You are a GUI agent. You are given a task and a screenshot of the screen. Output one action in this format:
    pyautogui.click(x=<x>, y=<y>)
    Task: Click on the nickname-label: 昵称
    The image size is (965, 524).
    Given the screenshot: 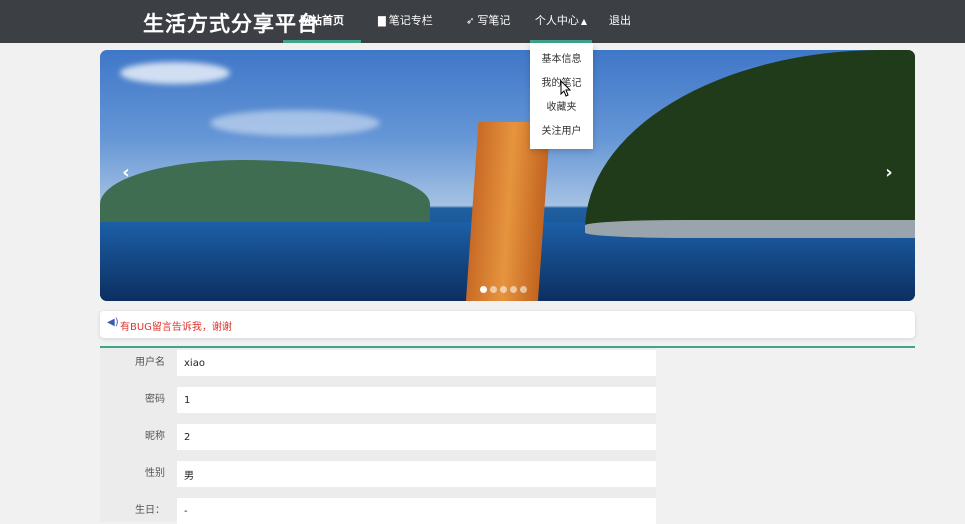 What is the action you would take?
    pyautogui.click(x=155, y=436)
    